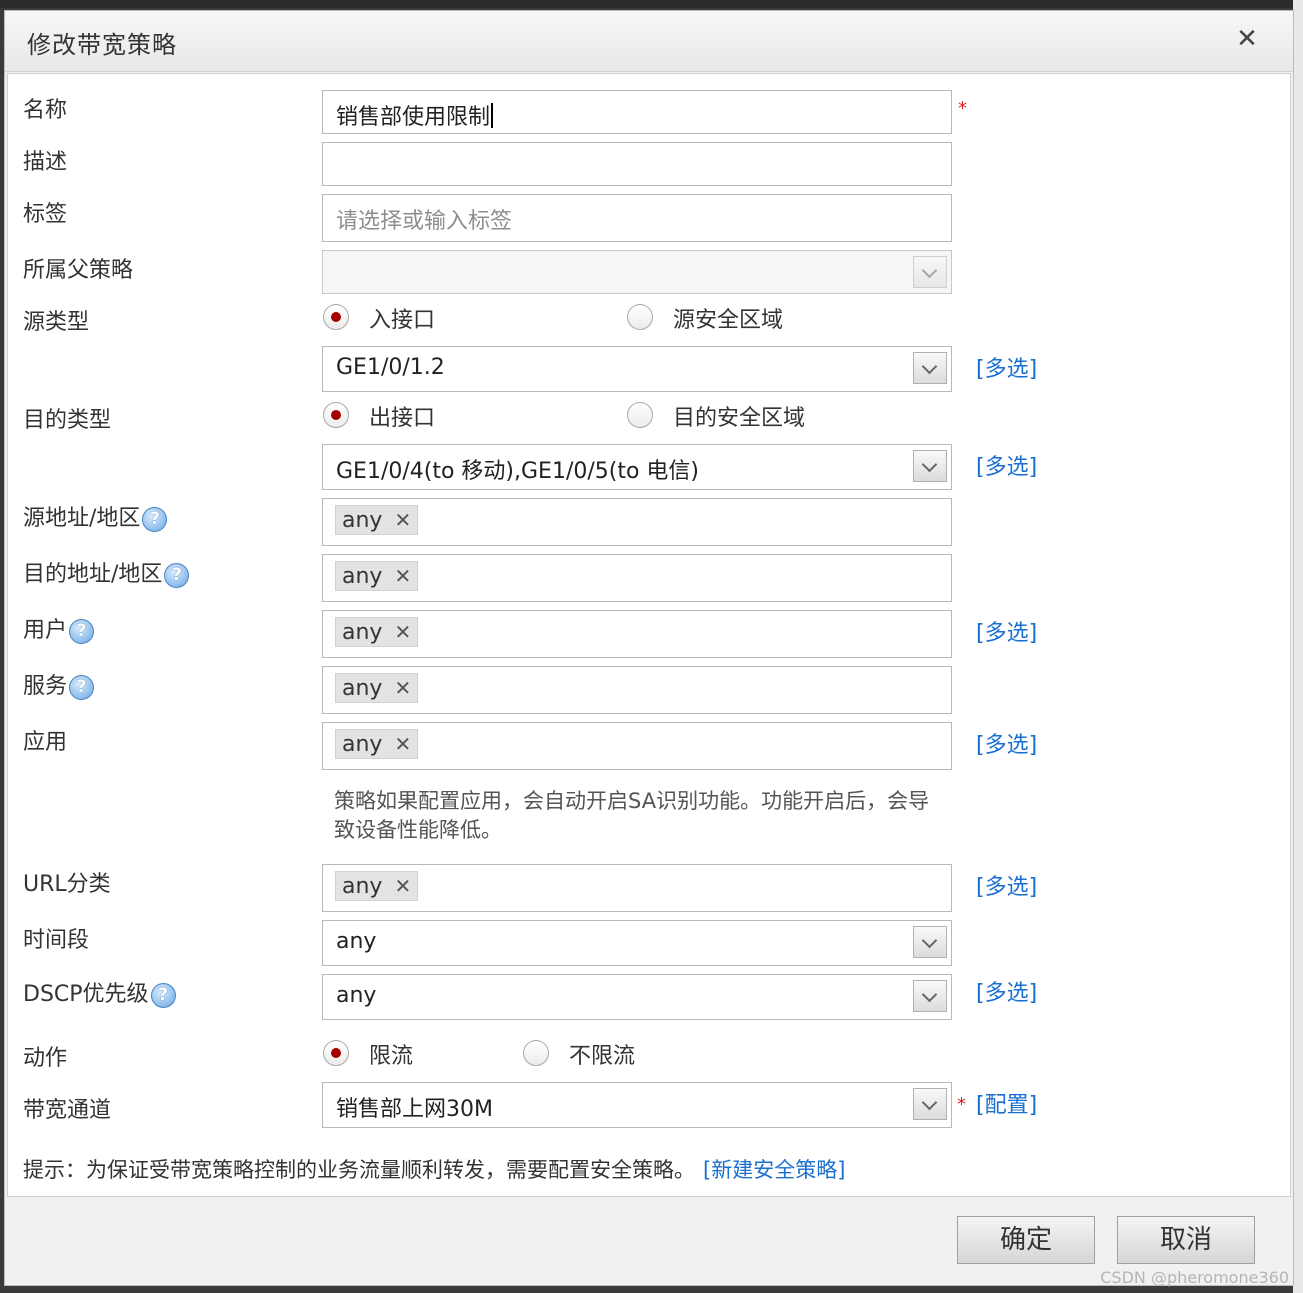 The width and height of the screenshot is (1303, 1293). Describe the element at coordinates (651, 4) in the screenshot. I see `backdrop` at that location.